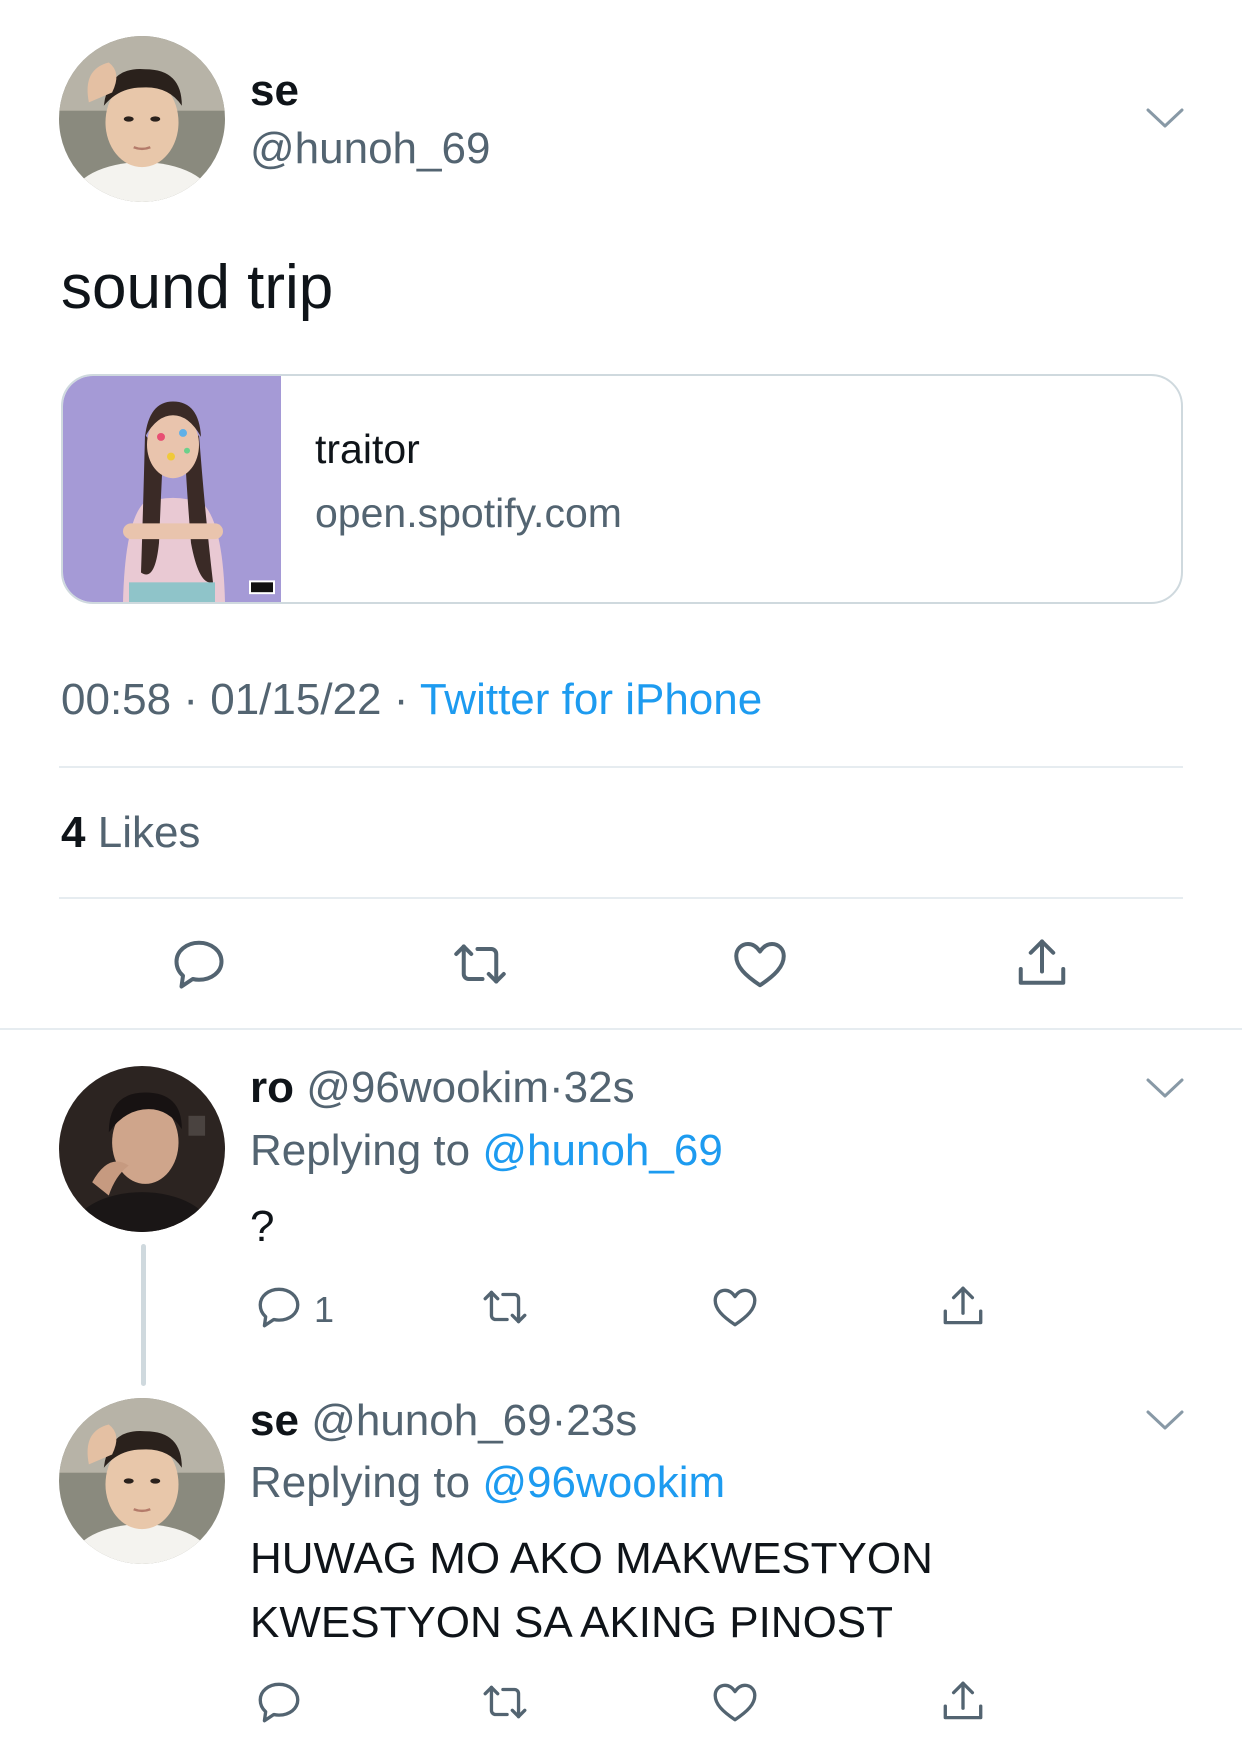 Image resolution: width=1242 pixels, height=1758 pixels. I want to click on tweet-text: sound trip, so click(197, 287).